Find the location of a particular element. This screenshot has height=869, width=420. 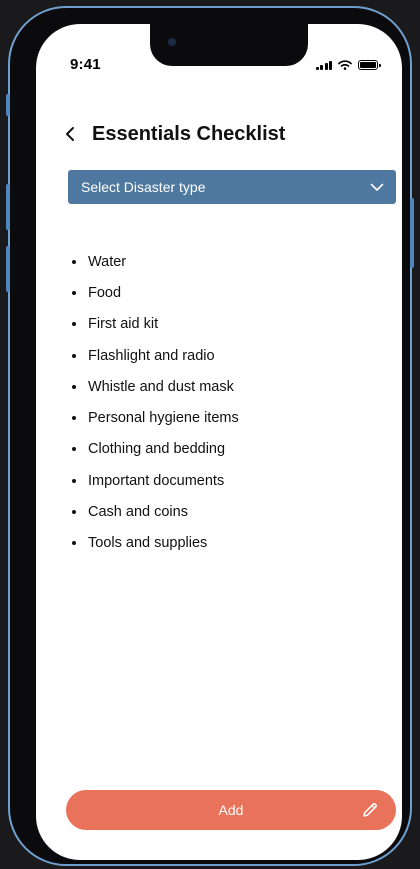

list-item: Tools and supplies is located at coordinates (155, 543).